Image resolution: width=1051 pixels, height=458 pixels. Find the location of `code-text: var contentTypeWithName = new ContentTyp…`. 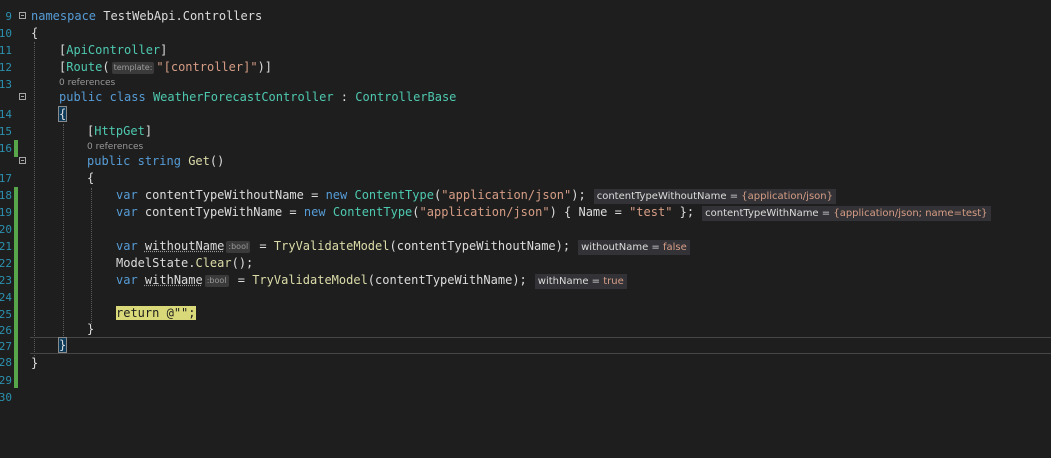

code-text: var contentTypeWithName = new ContentTyp… is located at coordinates (553, 212).